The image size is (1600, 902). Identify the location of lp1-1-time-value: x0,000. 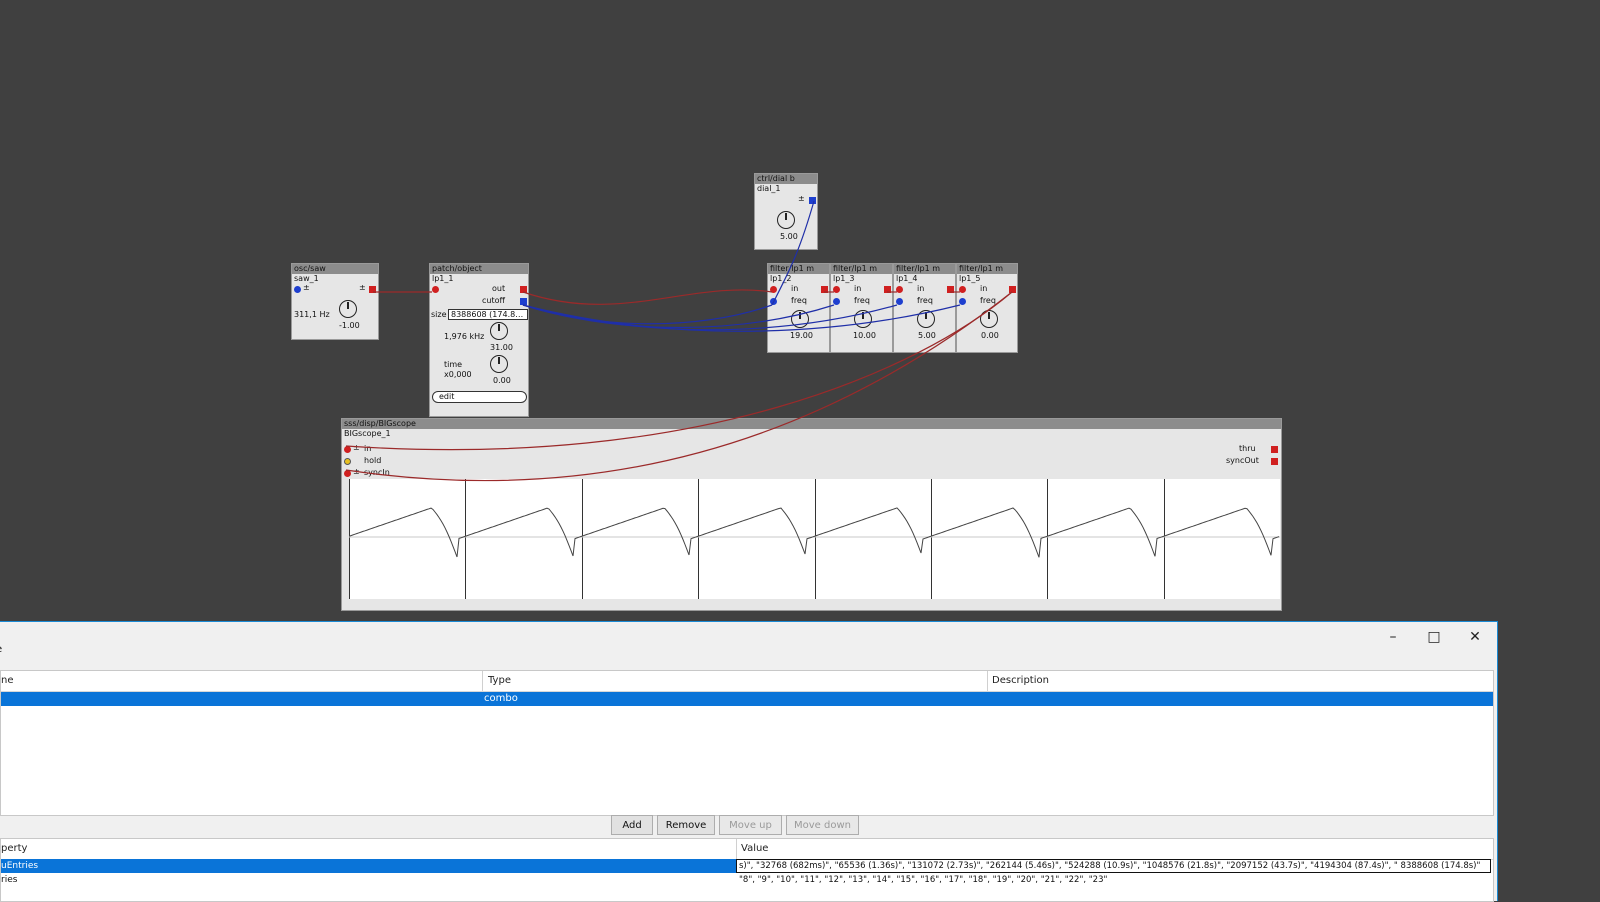
(458, 374).